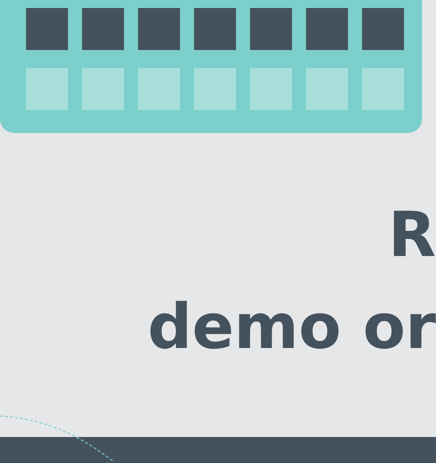  What do you see at coordinates (412, 235) in the screenshot?
I see `heading-text: R` at bounding box center [412, 235].